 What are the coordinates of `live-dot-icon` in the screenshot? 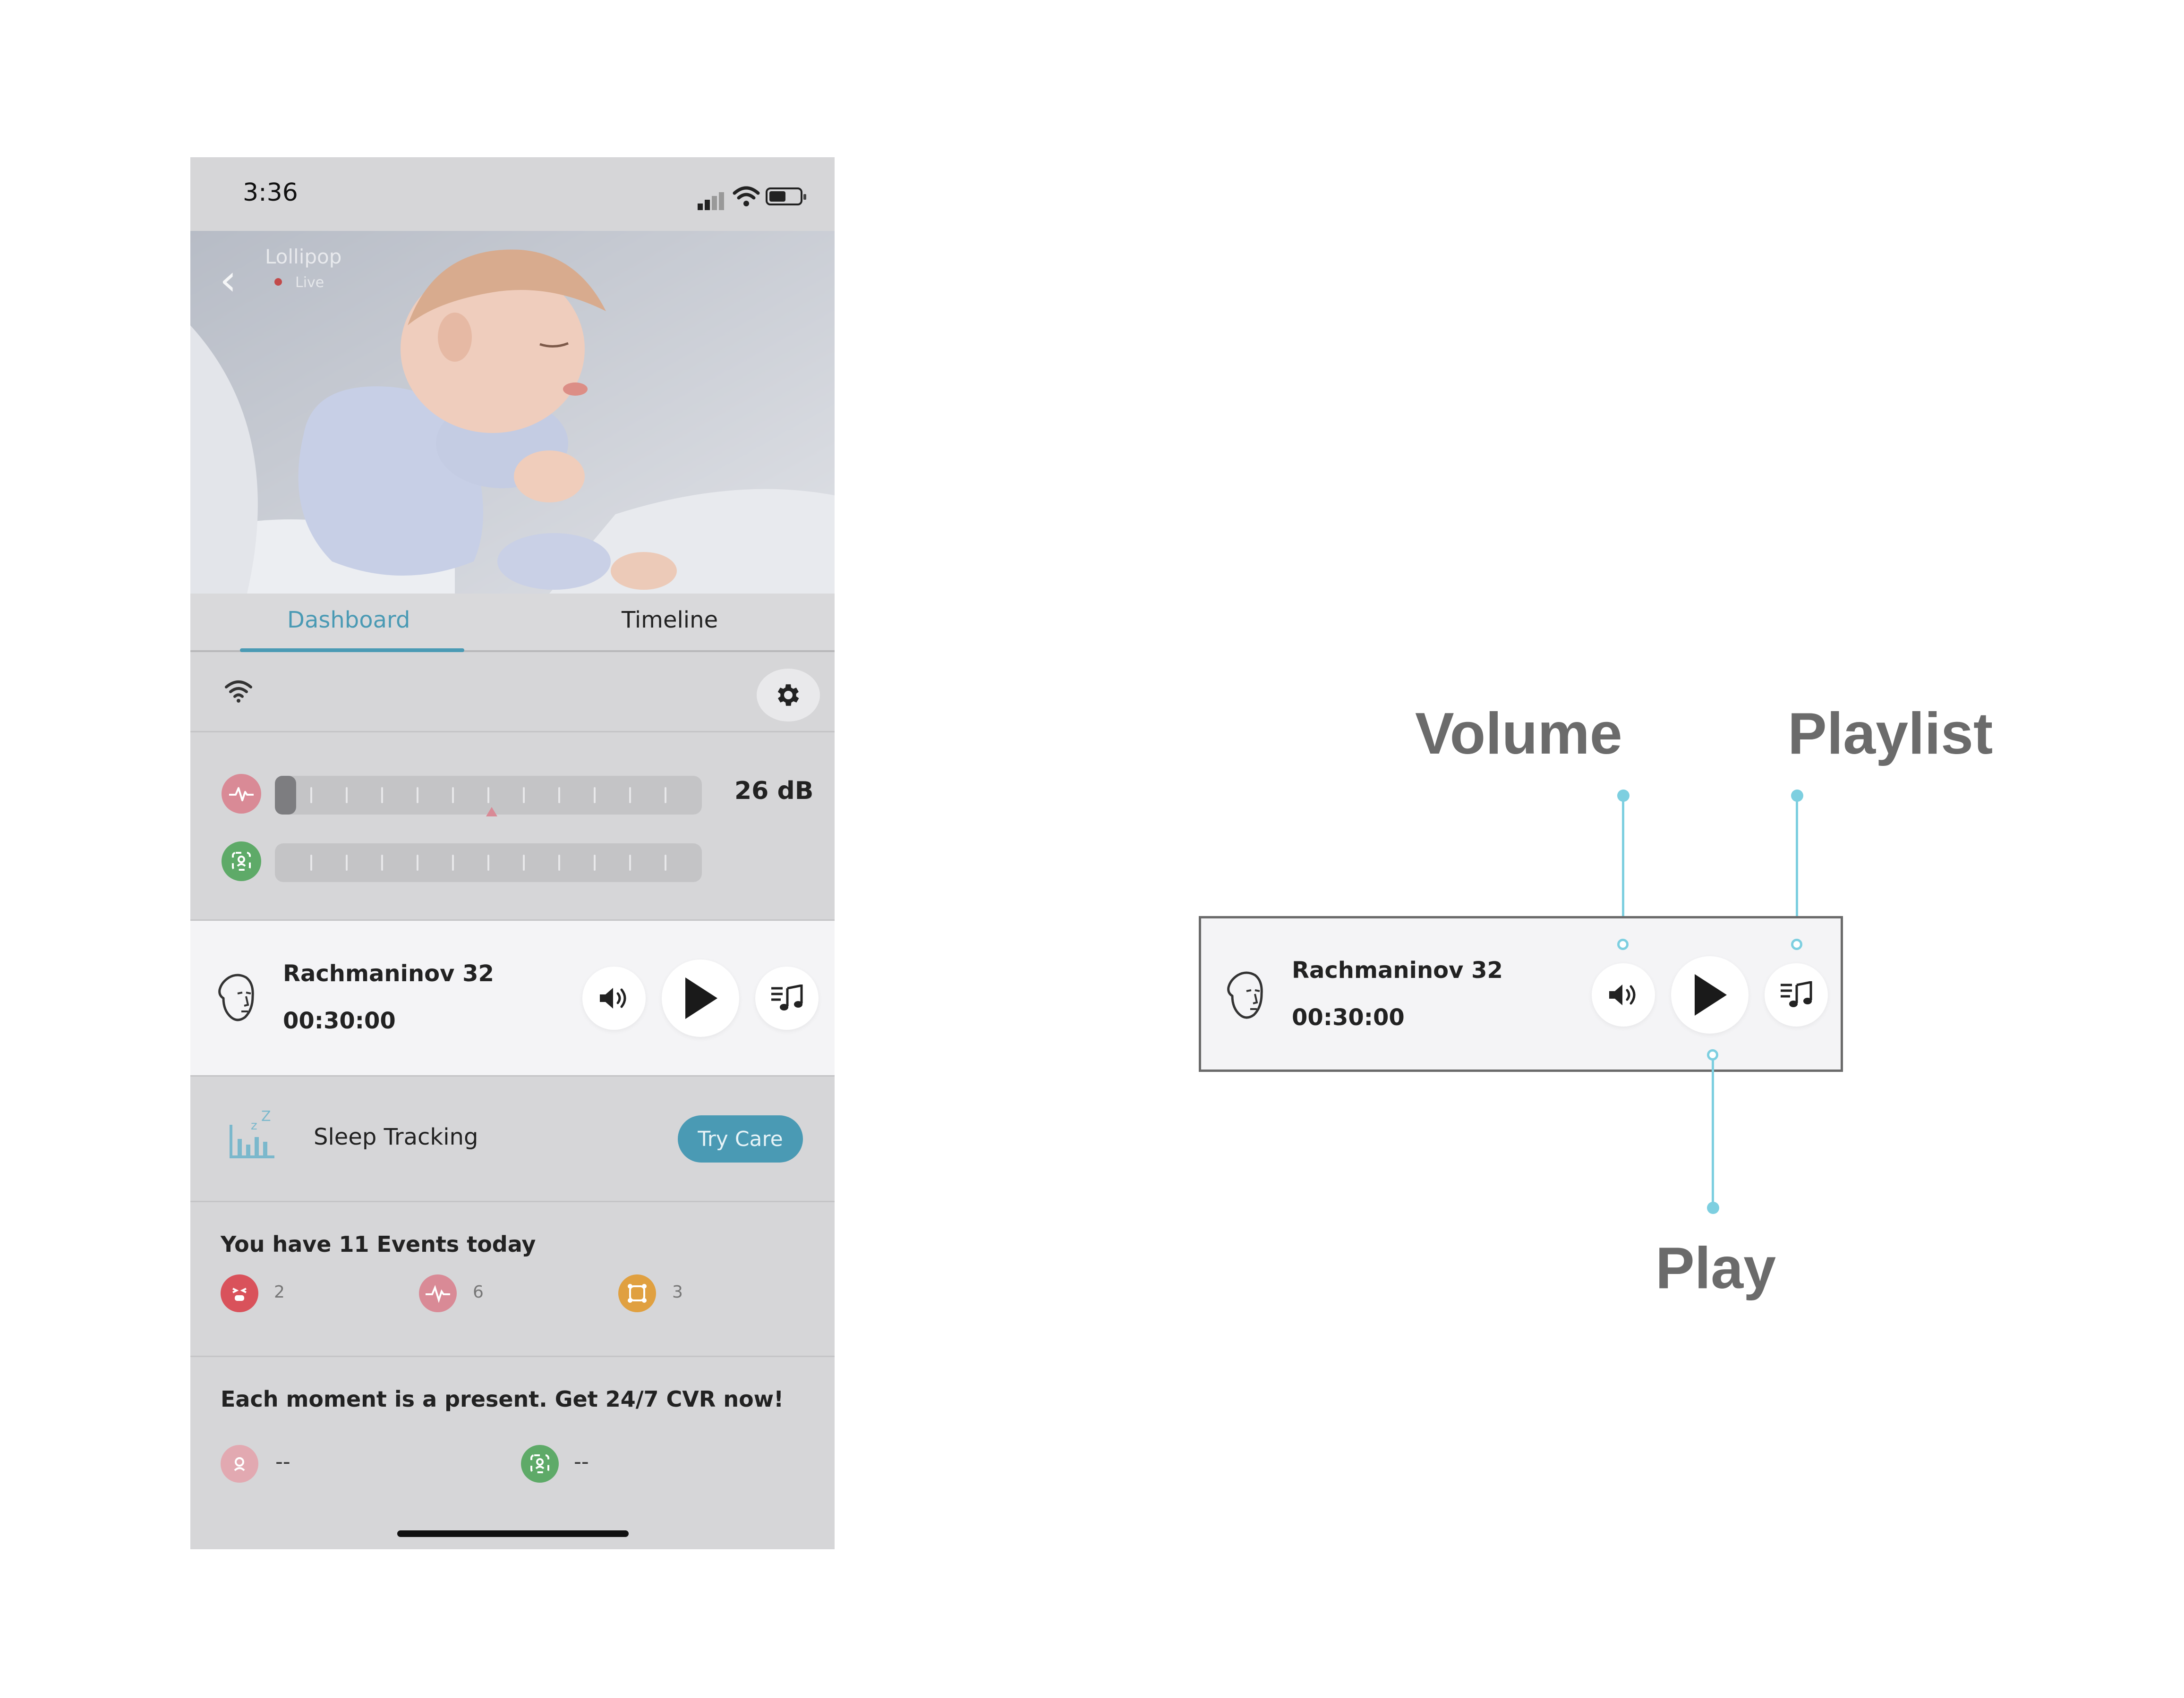 It's located at (278, 282).